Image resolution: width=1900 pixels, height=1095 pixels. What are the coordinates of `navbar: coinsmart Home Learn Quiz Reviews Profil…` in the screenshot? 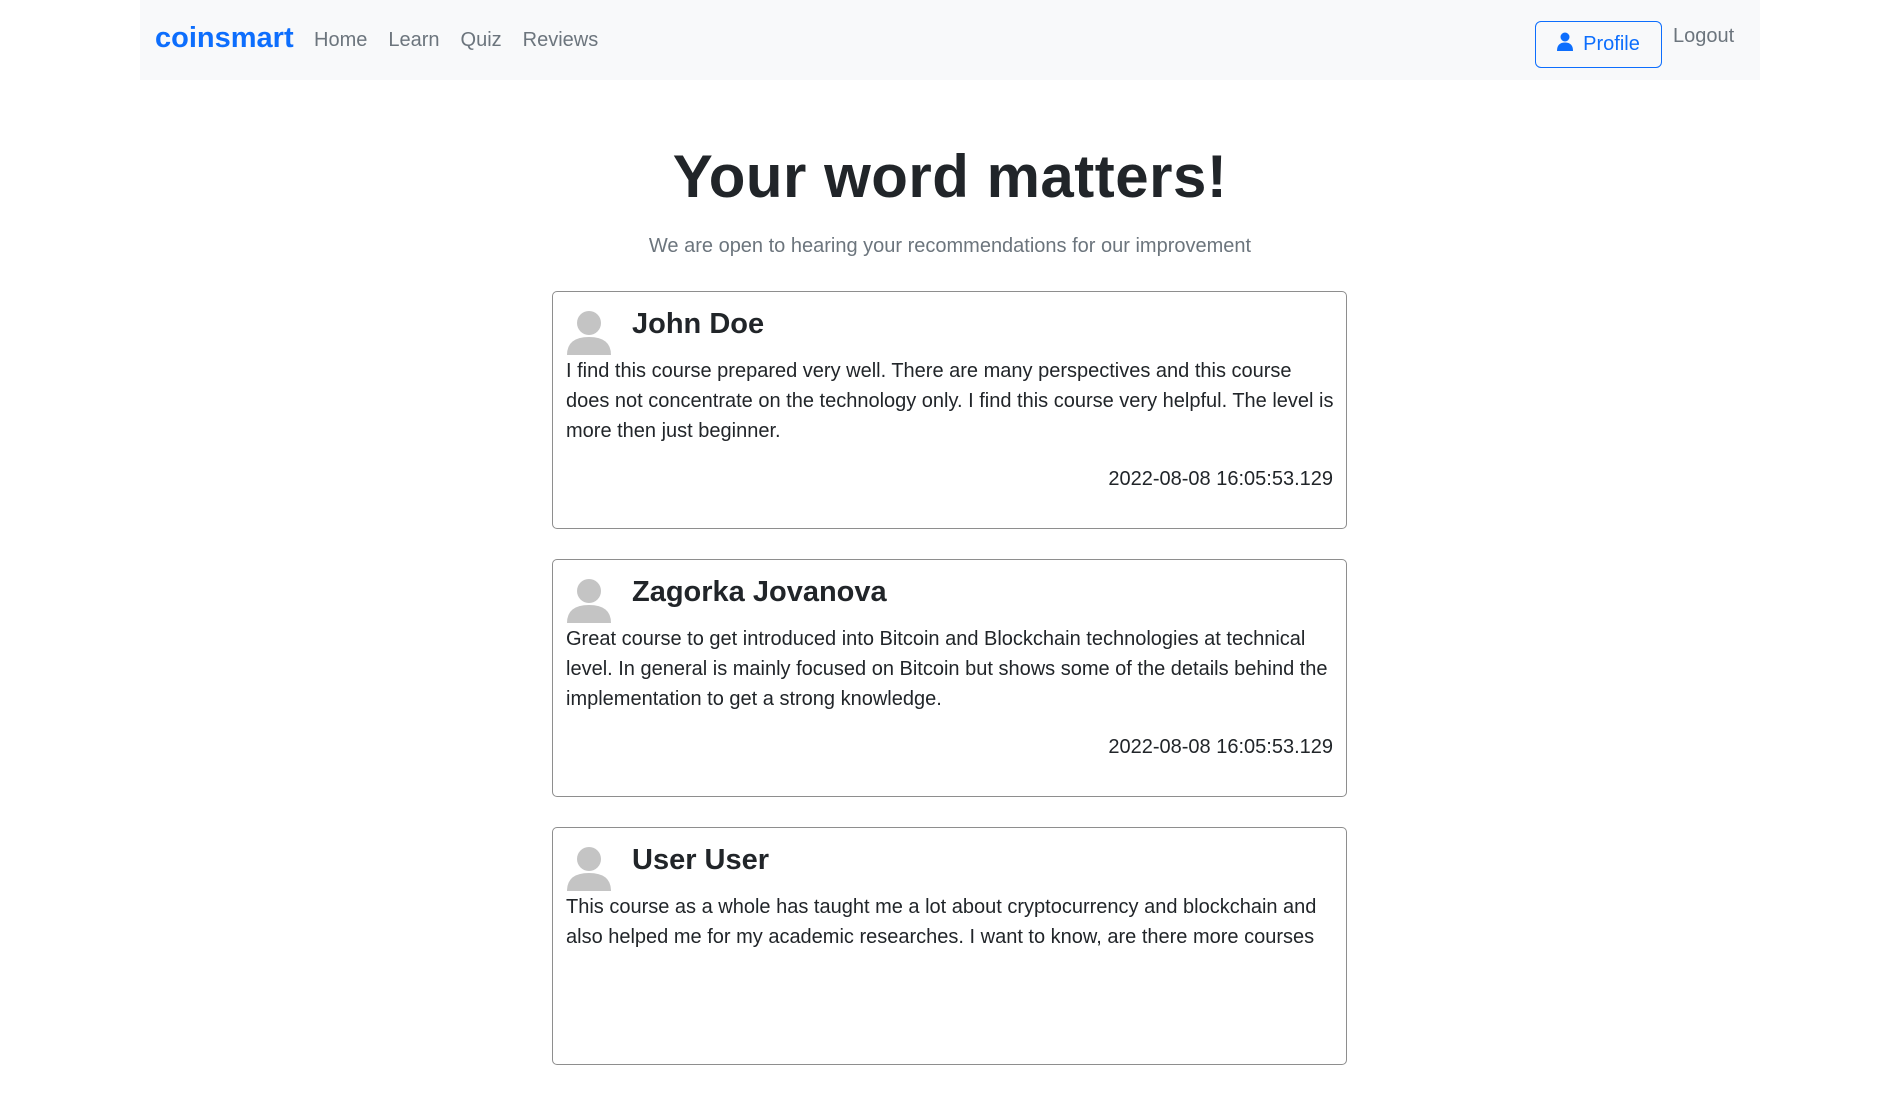 It's located at (950, 40).